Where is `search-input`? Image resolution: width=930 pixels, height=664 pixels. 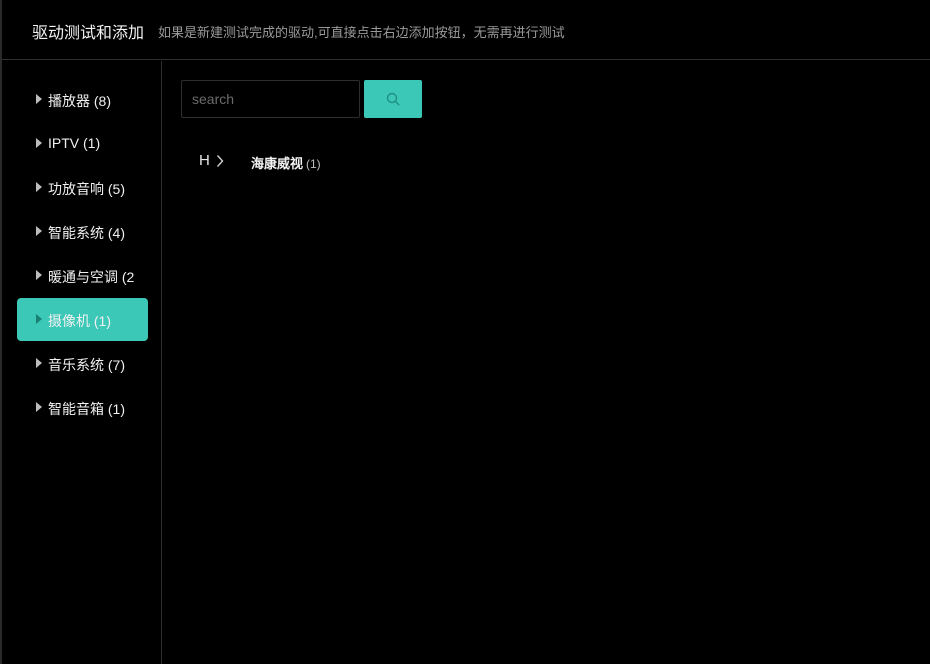 search-input is located at coordinates (270, 99).